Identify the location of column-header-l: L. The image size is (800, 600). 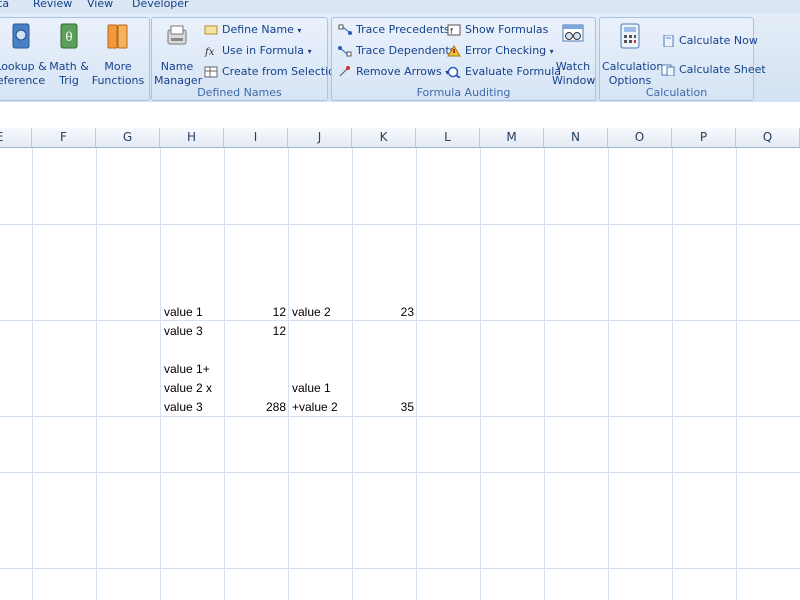
(448, 137).